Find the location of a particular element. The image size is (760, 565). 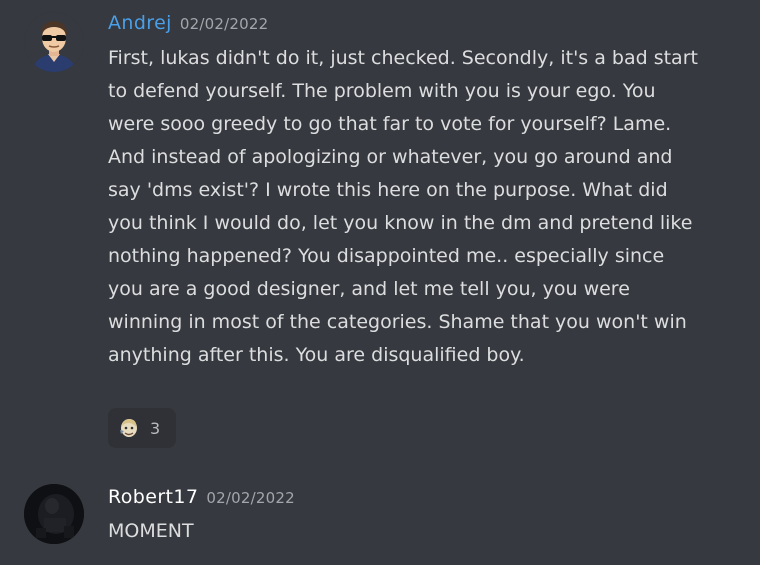

sunglasses-person-avatar-icon is located at coordinates (54, 42).